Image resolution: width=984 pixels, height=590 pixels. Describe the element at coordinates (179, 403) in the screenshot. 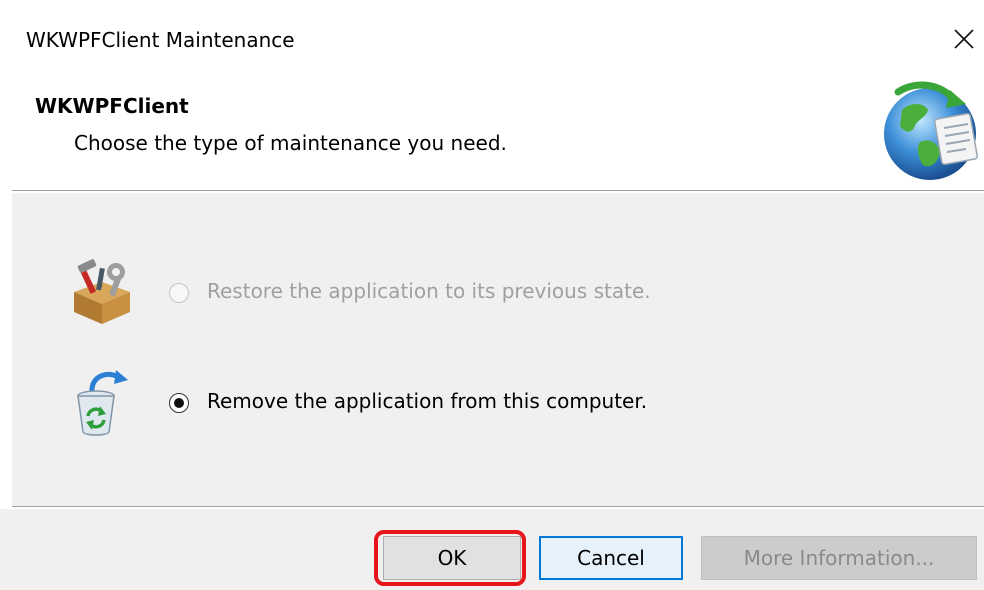

I see `remove-radio` at that location.